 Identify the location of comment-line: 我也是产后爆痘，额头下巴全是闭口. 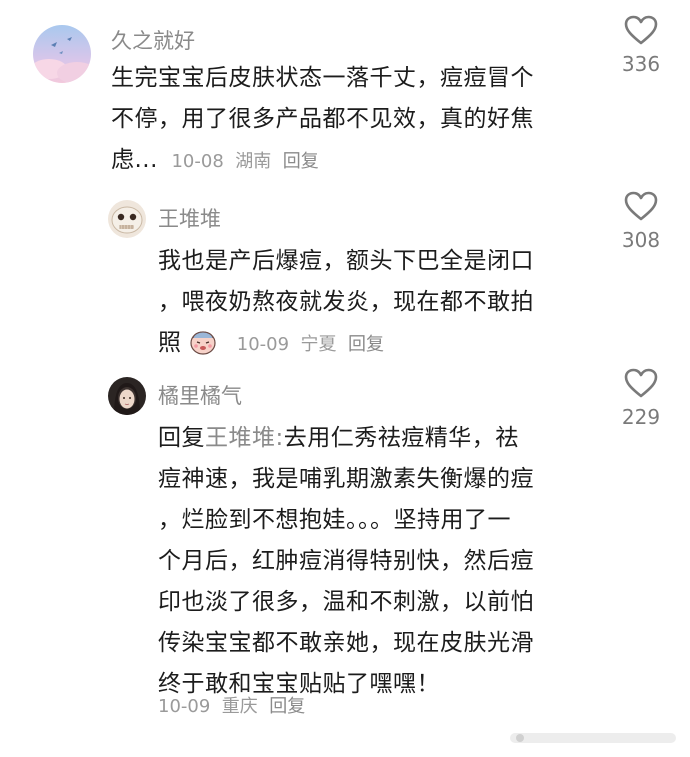
(346, 261).